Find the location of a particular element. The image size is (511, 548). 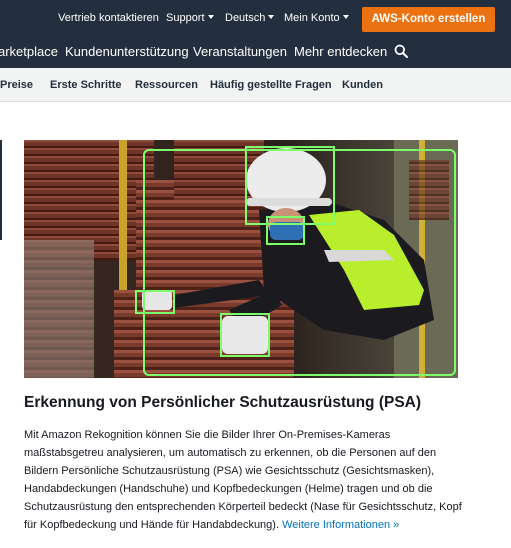

learn-more-link: Weitere Informationen » is located at coordinates (340, 525).